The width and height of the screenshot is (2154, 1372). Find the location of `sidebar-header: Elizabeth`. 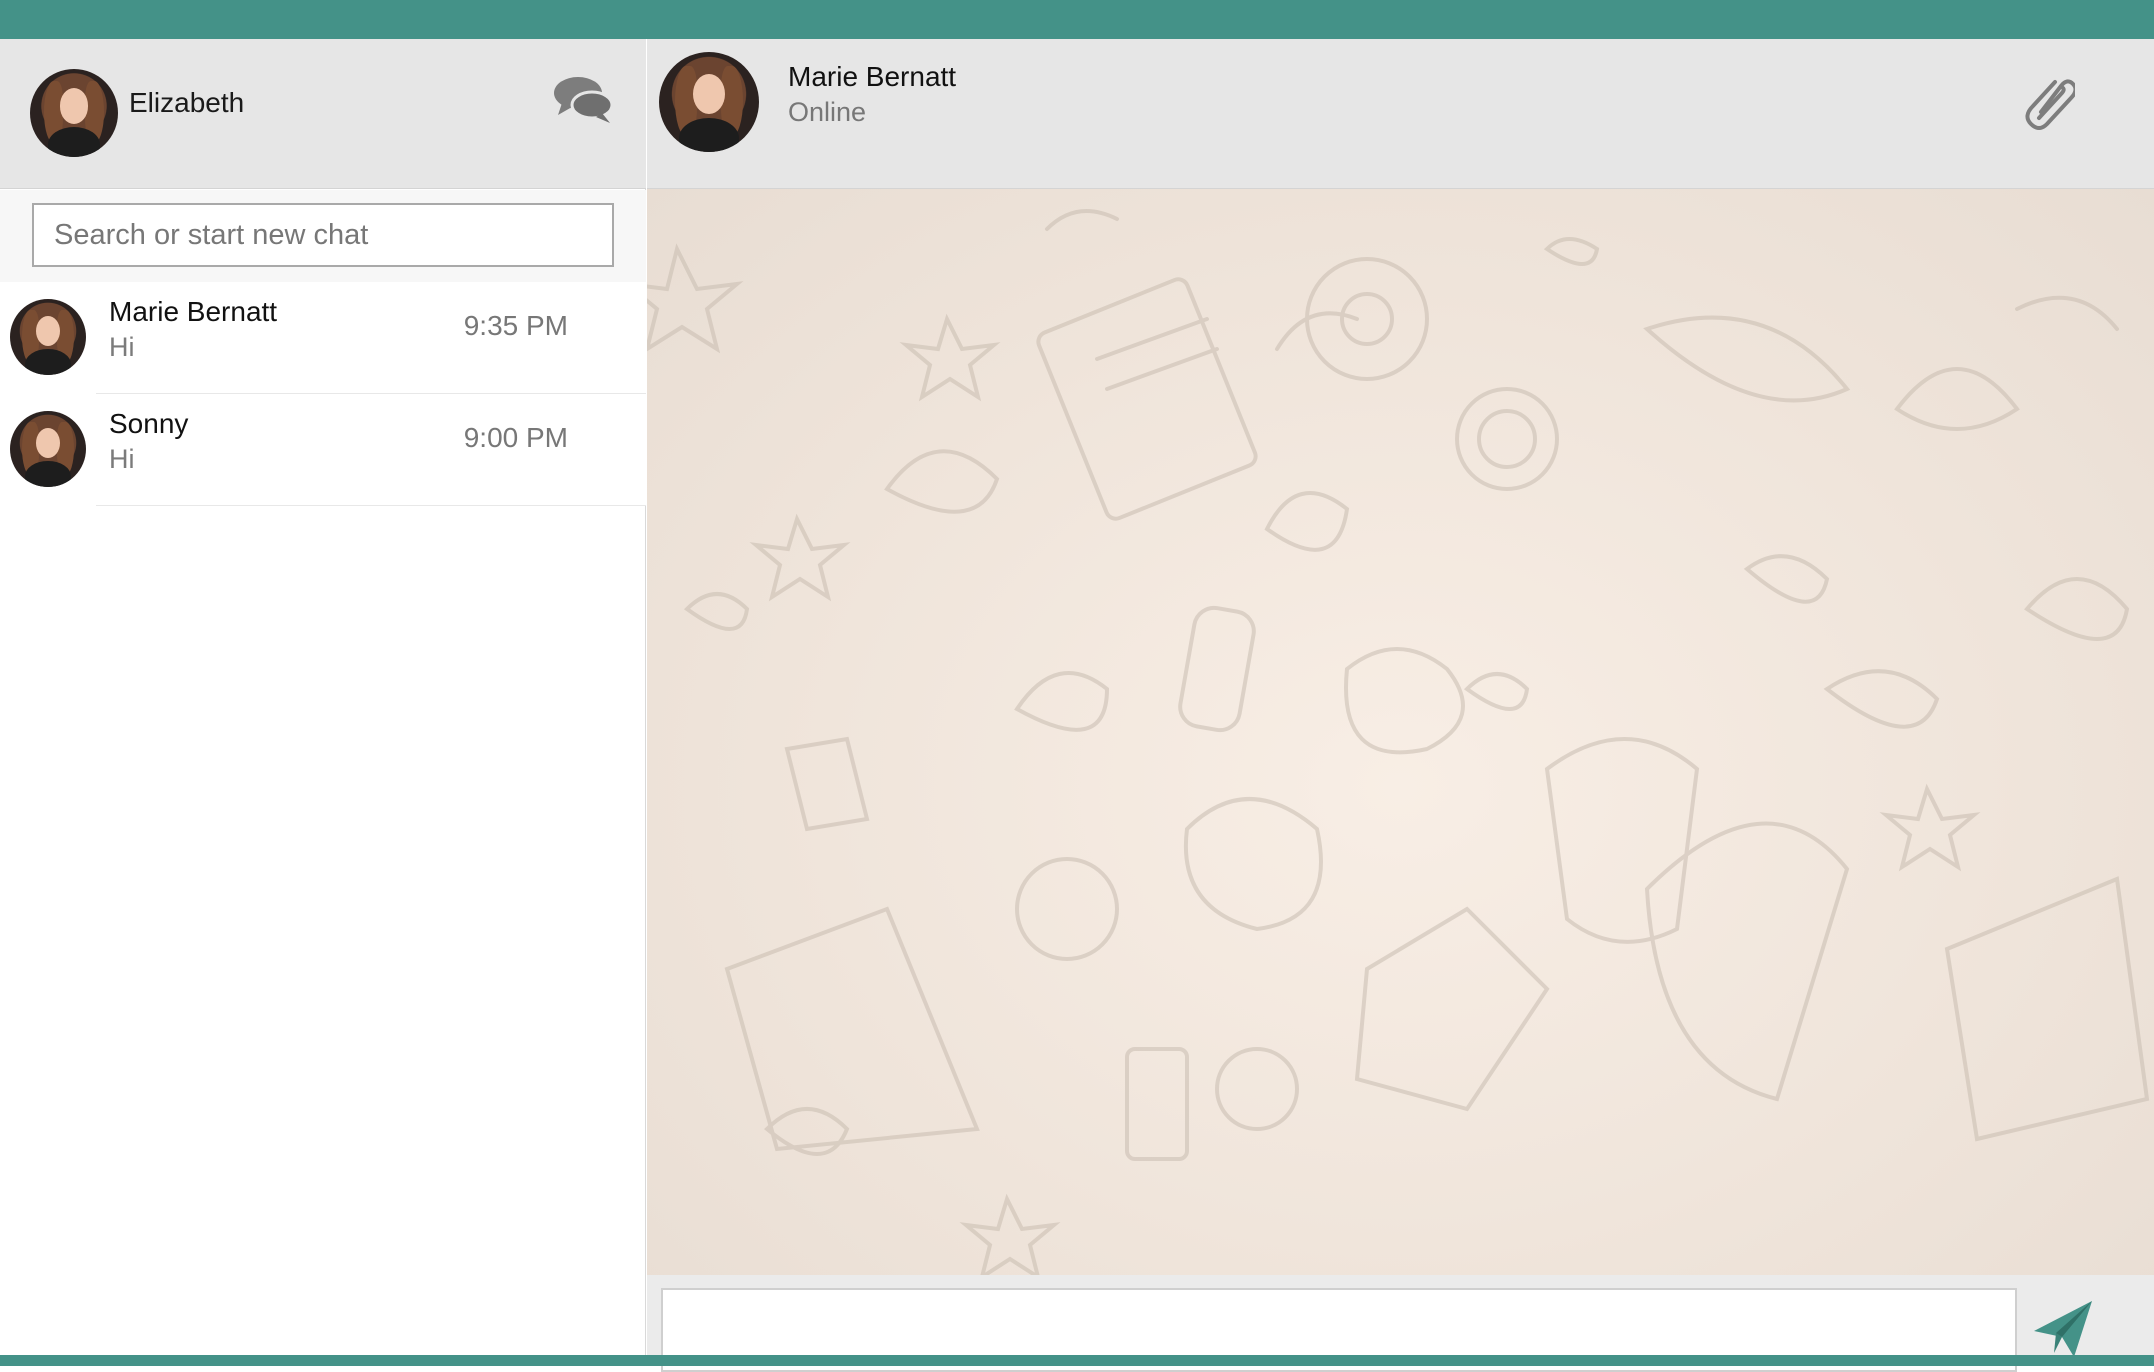

sidebar-header: Elizabeth is located at coordinates (323, 114).